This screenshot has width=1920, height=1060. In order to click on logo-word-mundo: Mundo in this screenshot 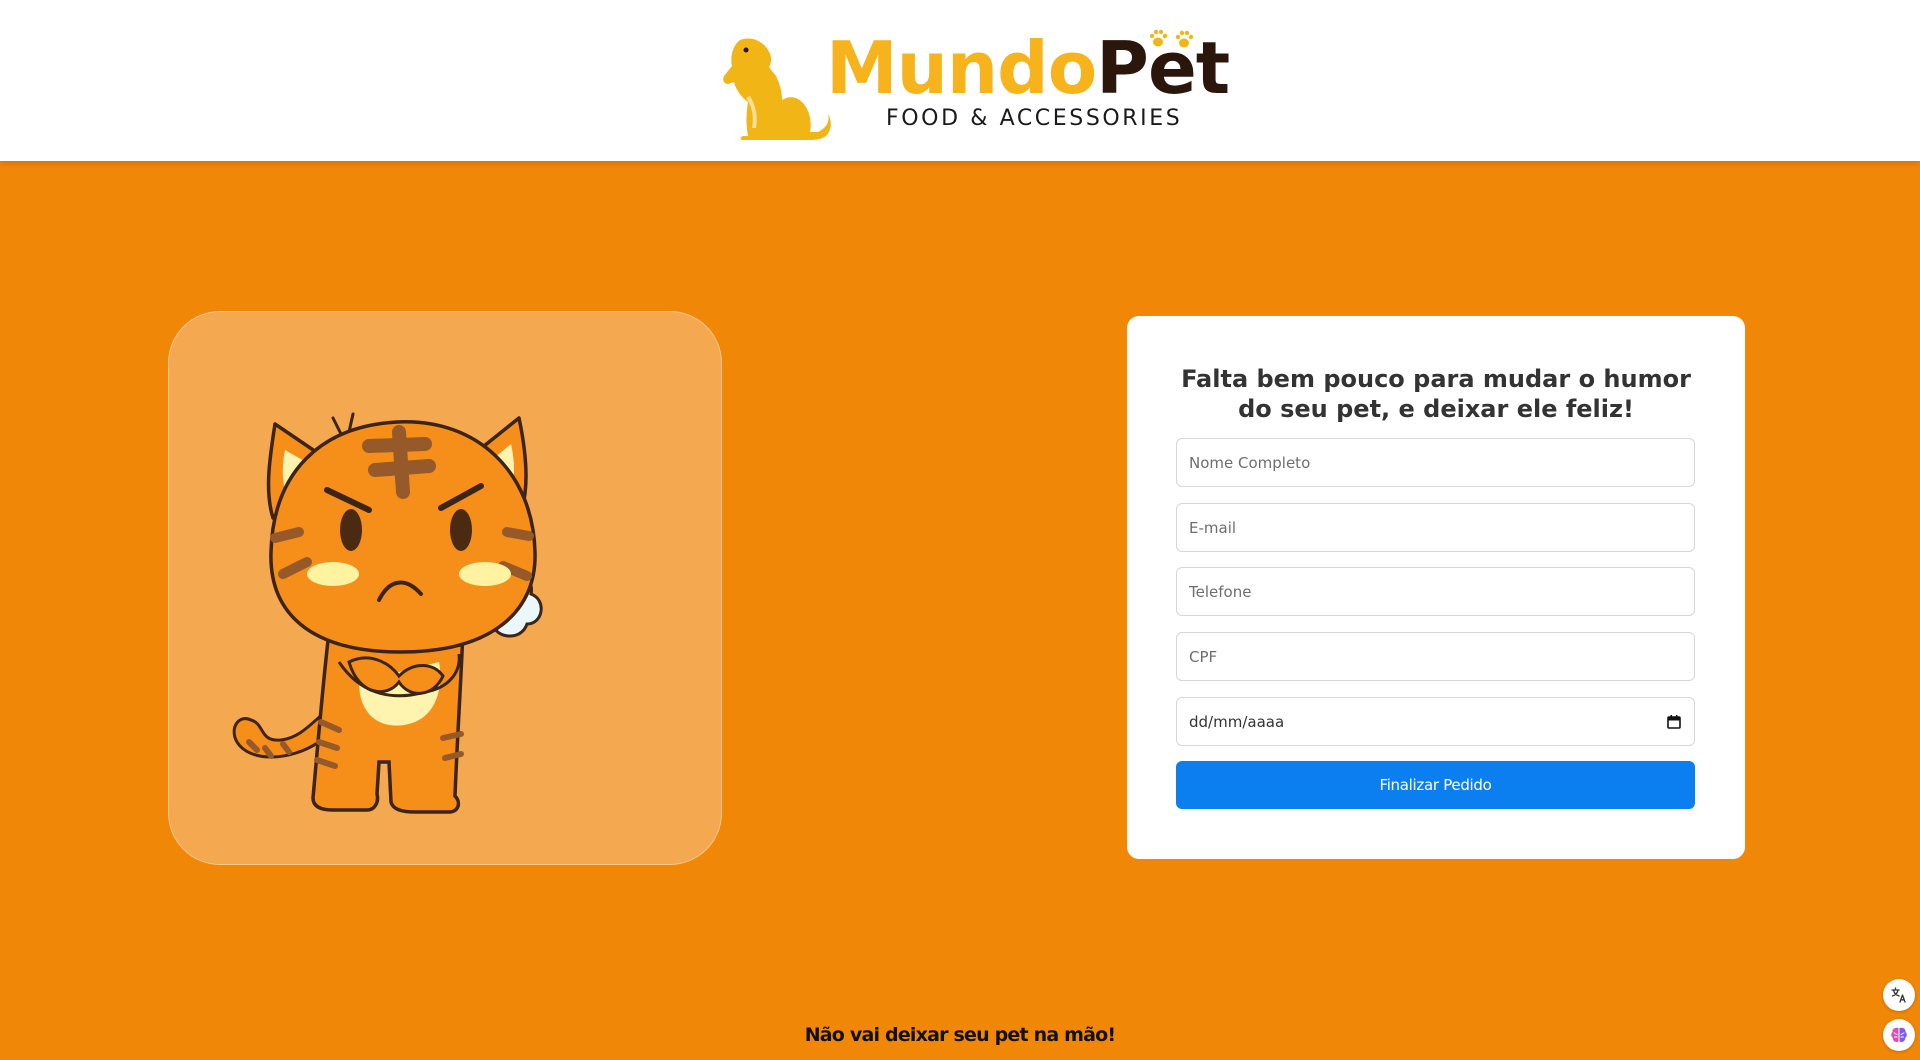, I will do `click(961, 68)`.